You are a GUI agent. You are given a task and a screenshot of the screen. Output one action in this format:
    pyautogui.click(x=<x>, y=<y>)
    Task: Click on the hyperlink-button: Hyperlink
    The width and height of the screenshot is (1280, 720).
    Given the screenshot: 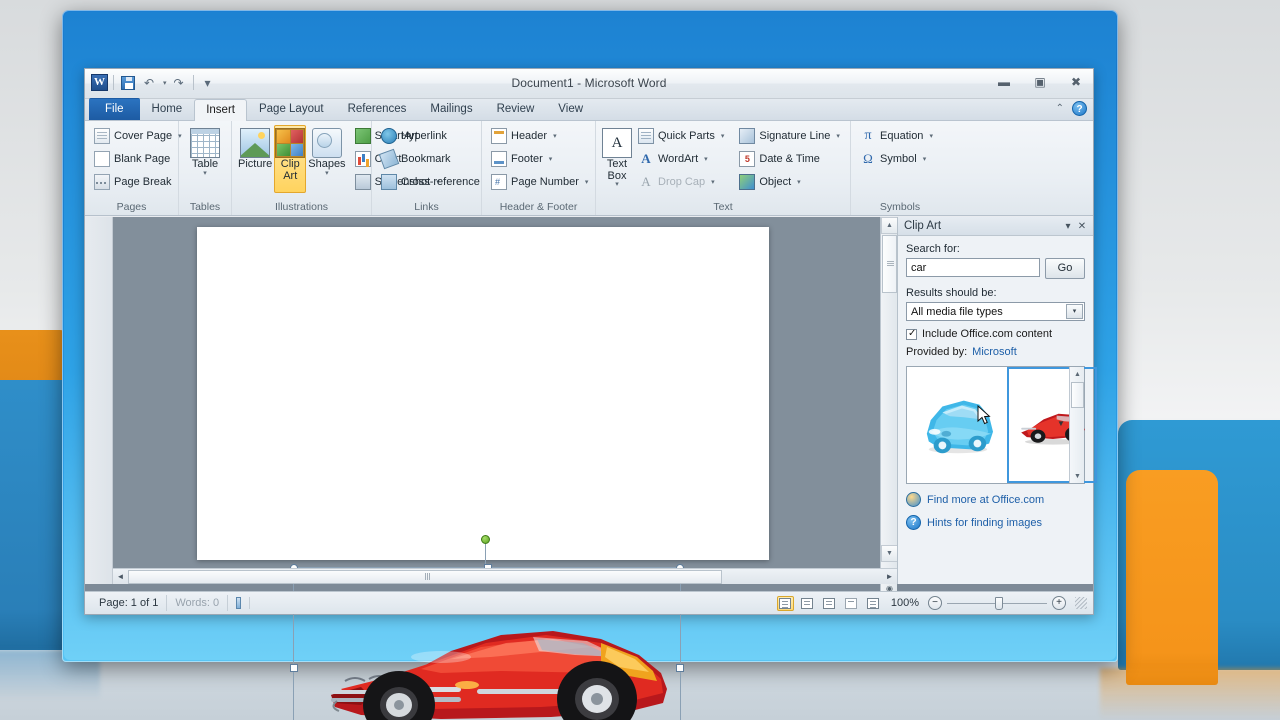 What is the action you would take?
    pyautogui.click(x=431, y=136)
    